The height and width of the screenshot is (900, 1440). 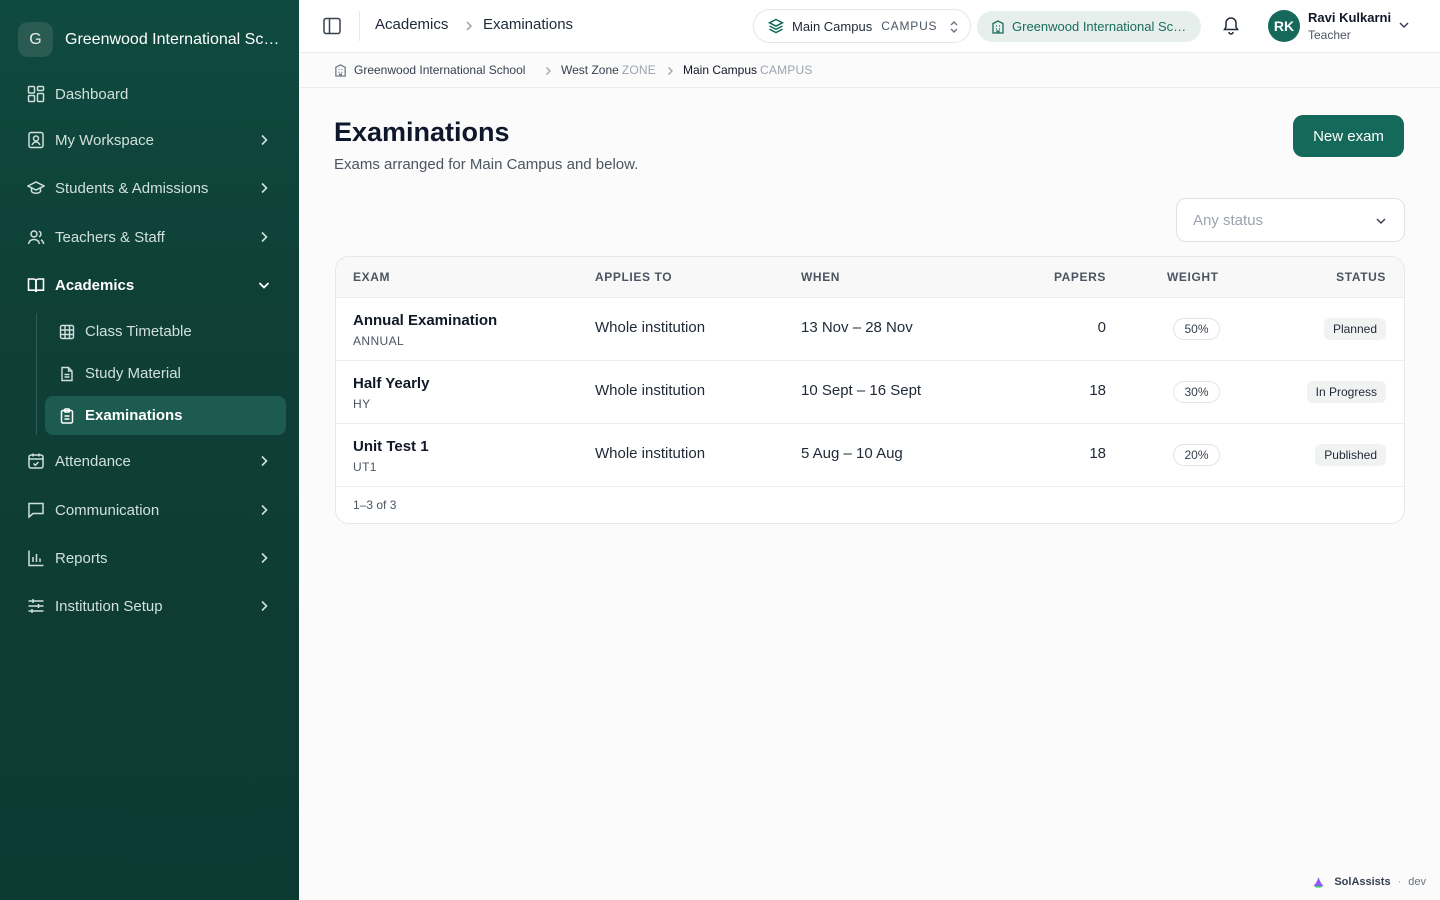 What do you see at coordinates (67, 416) in the screenshot?
I see `clipboard-icon` at bounding box center [67, 416].